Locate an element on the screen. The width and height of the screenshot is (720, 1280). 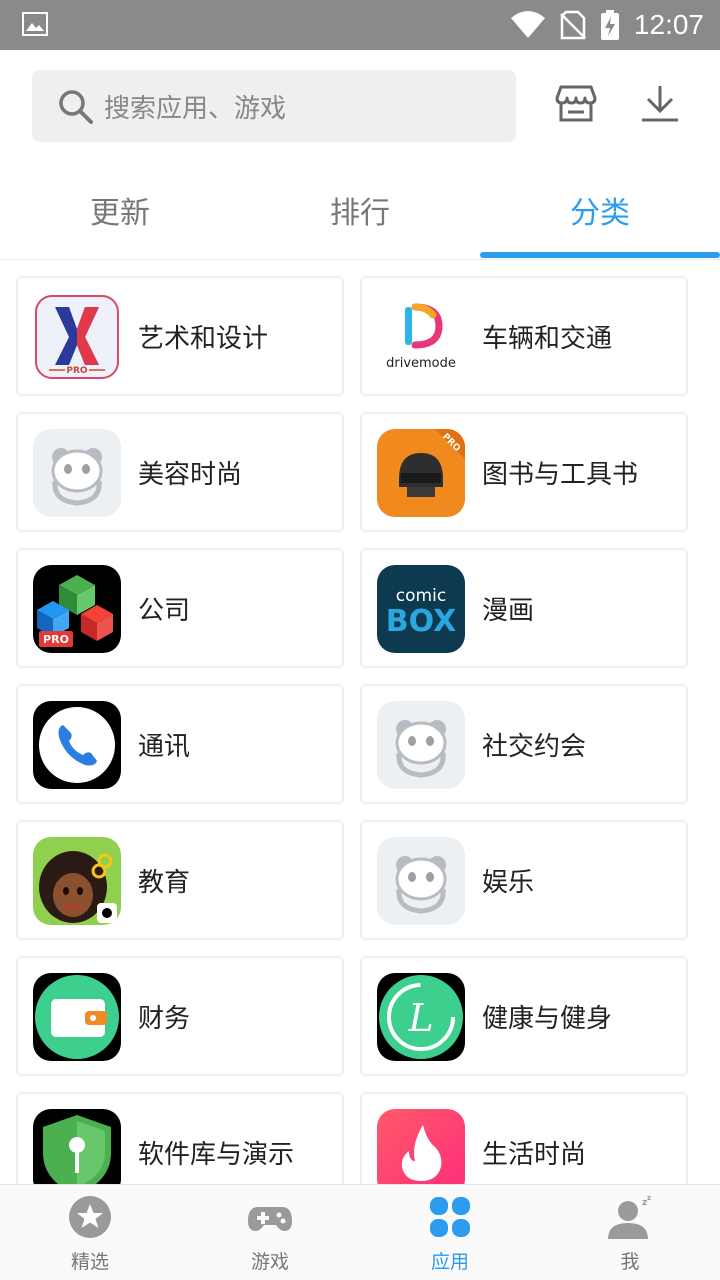
category-label: 公司 is located at coordinates (164, 610).